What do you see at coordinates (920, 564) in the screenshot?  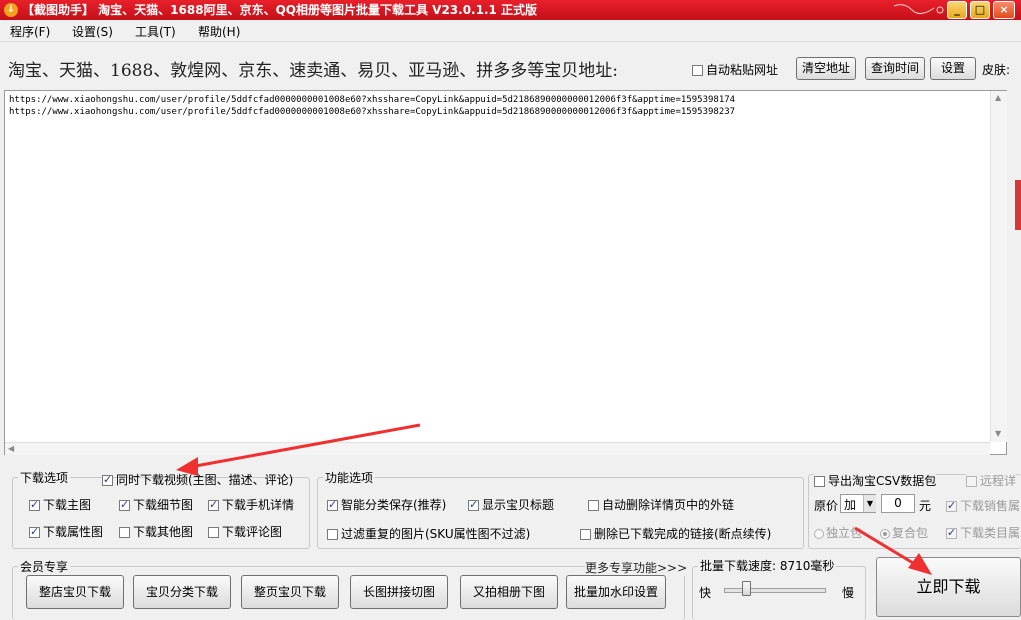 I see `arrow-head-download` at bounding box center [920, 564].